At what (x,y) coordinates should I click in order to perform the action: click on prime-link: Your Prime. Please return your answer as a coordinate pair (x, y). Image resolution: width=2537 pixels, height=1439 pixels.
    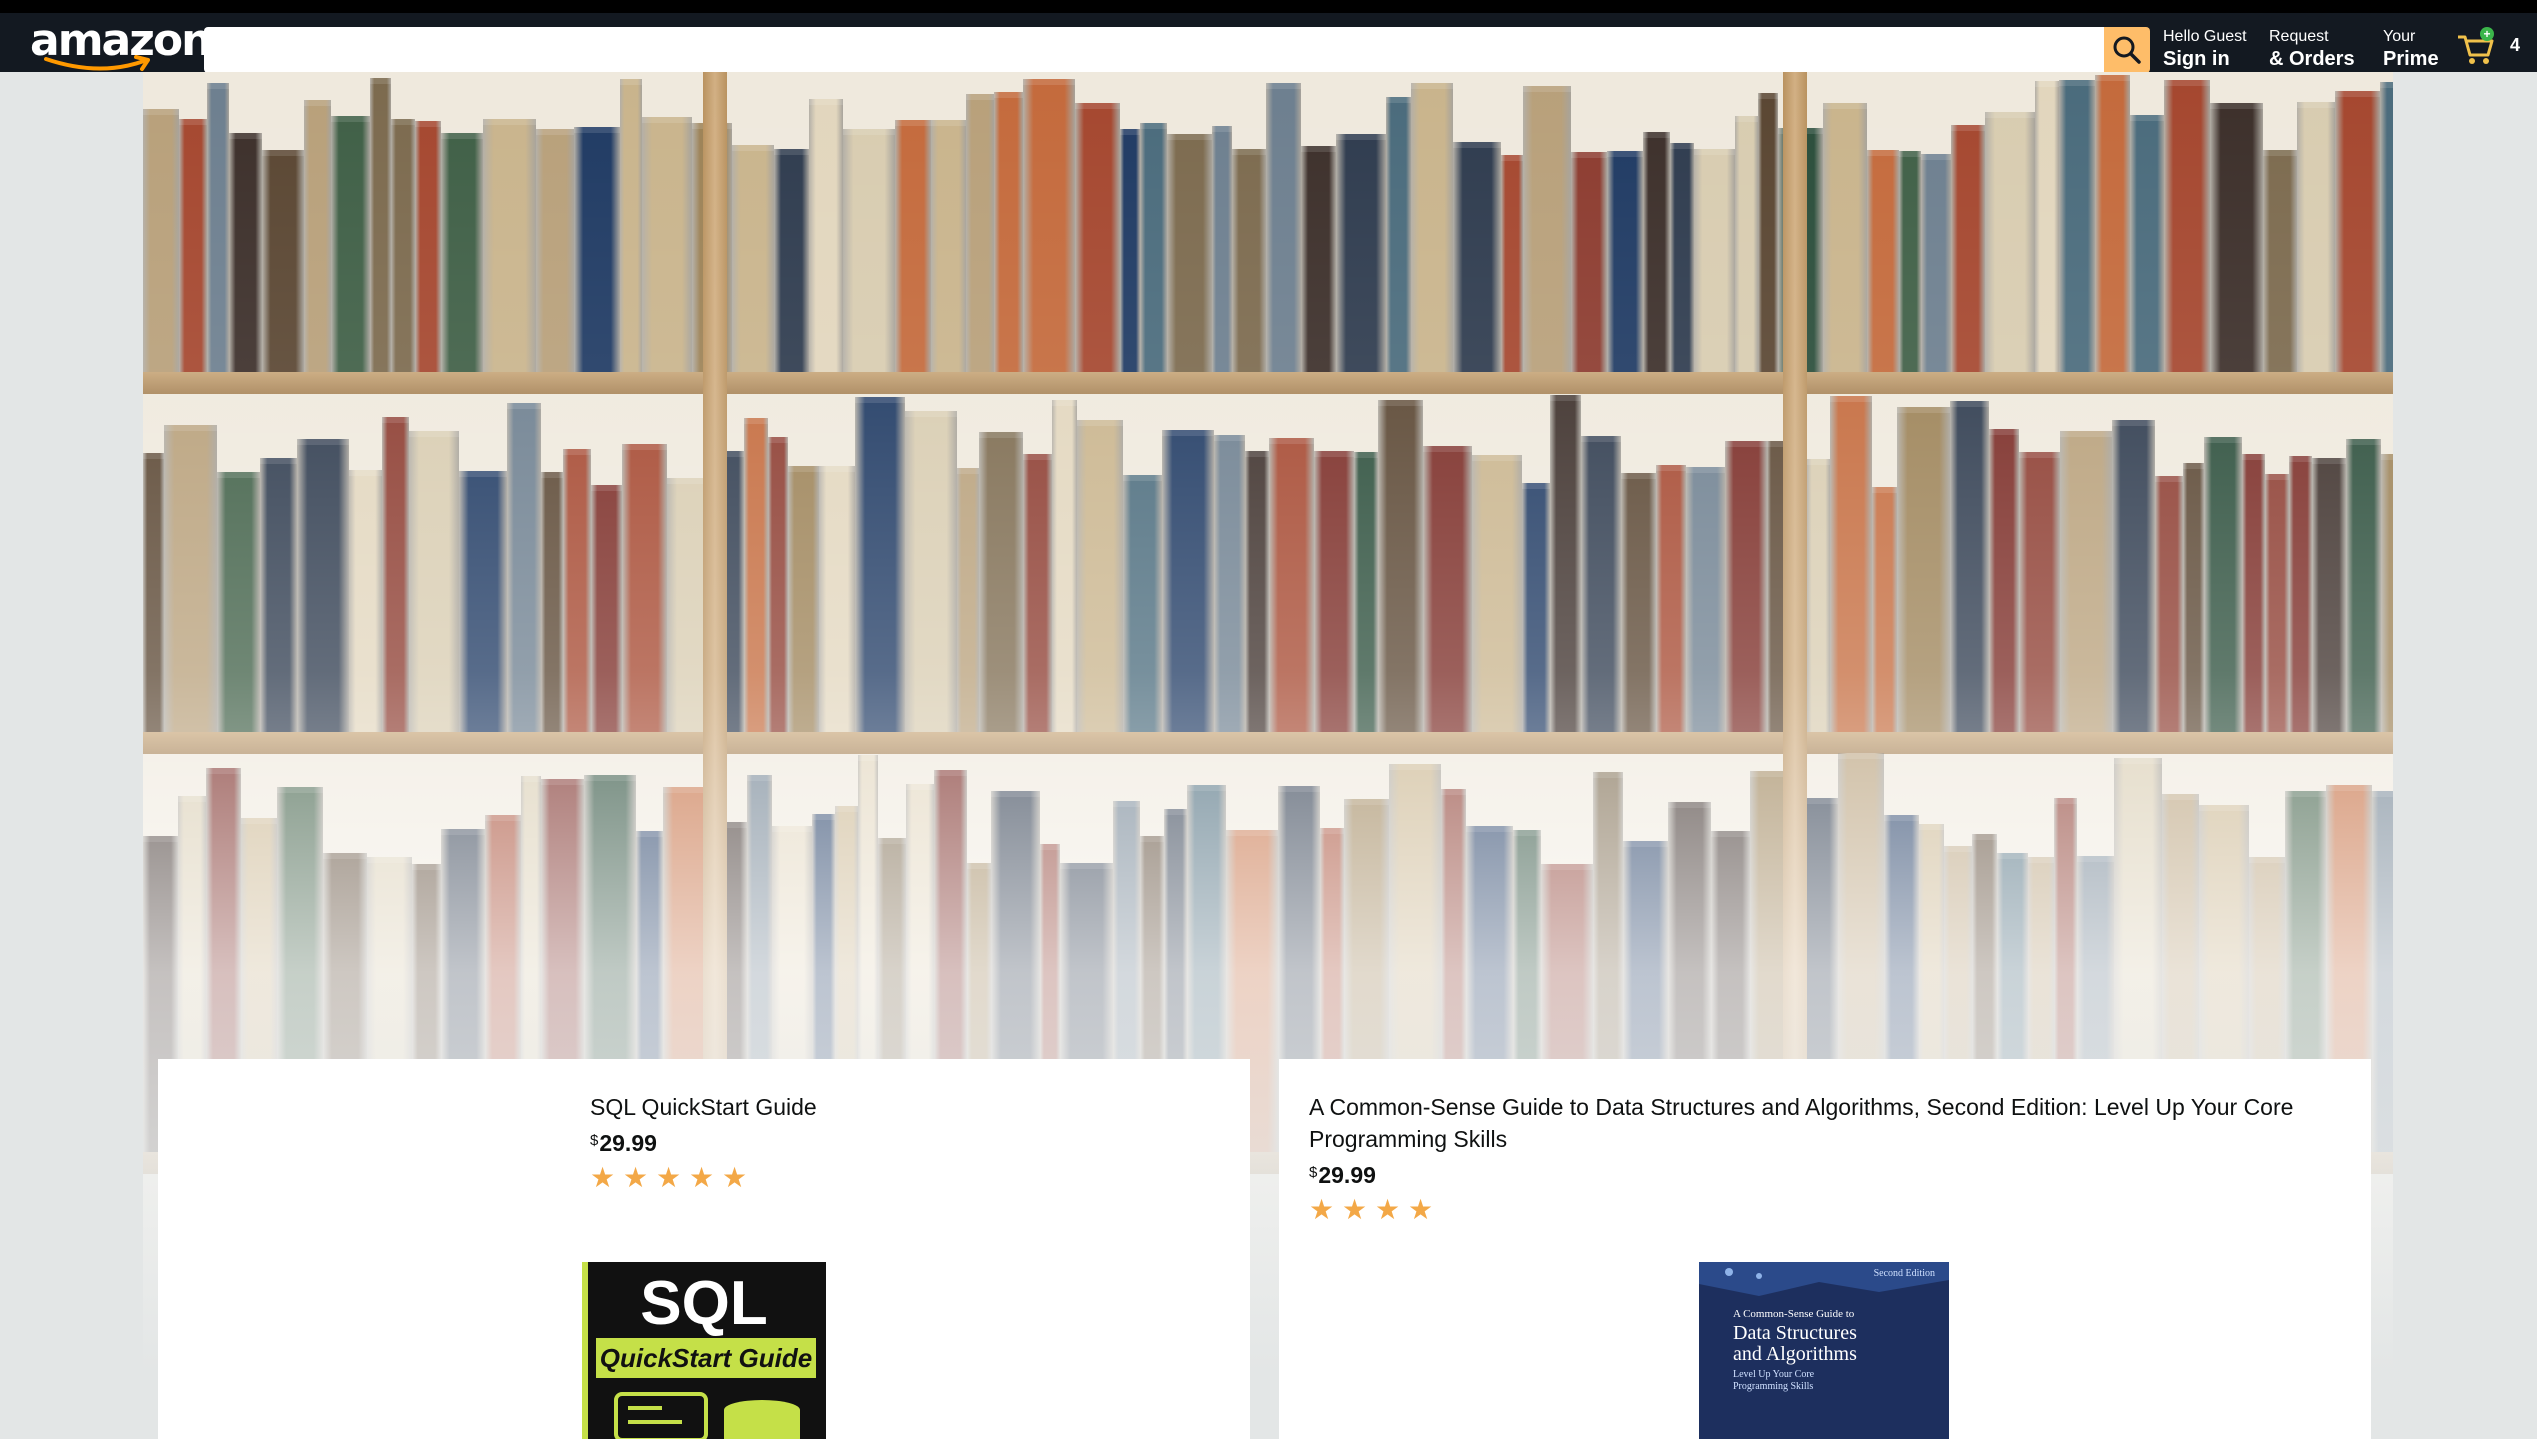
    Looking at the image, I should click on (2411, 49).